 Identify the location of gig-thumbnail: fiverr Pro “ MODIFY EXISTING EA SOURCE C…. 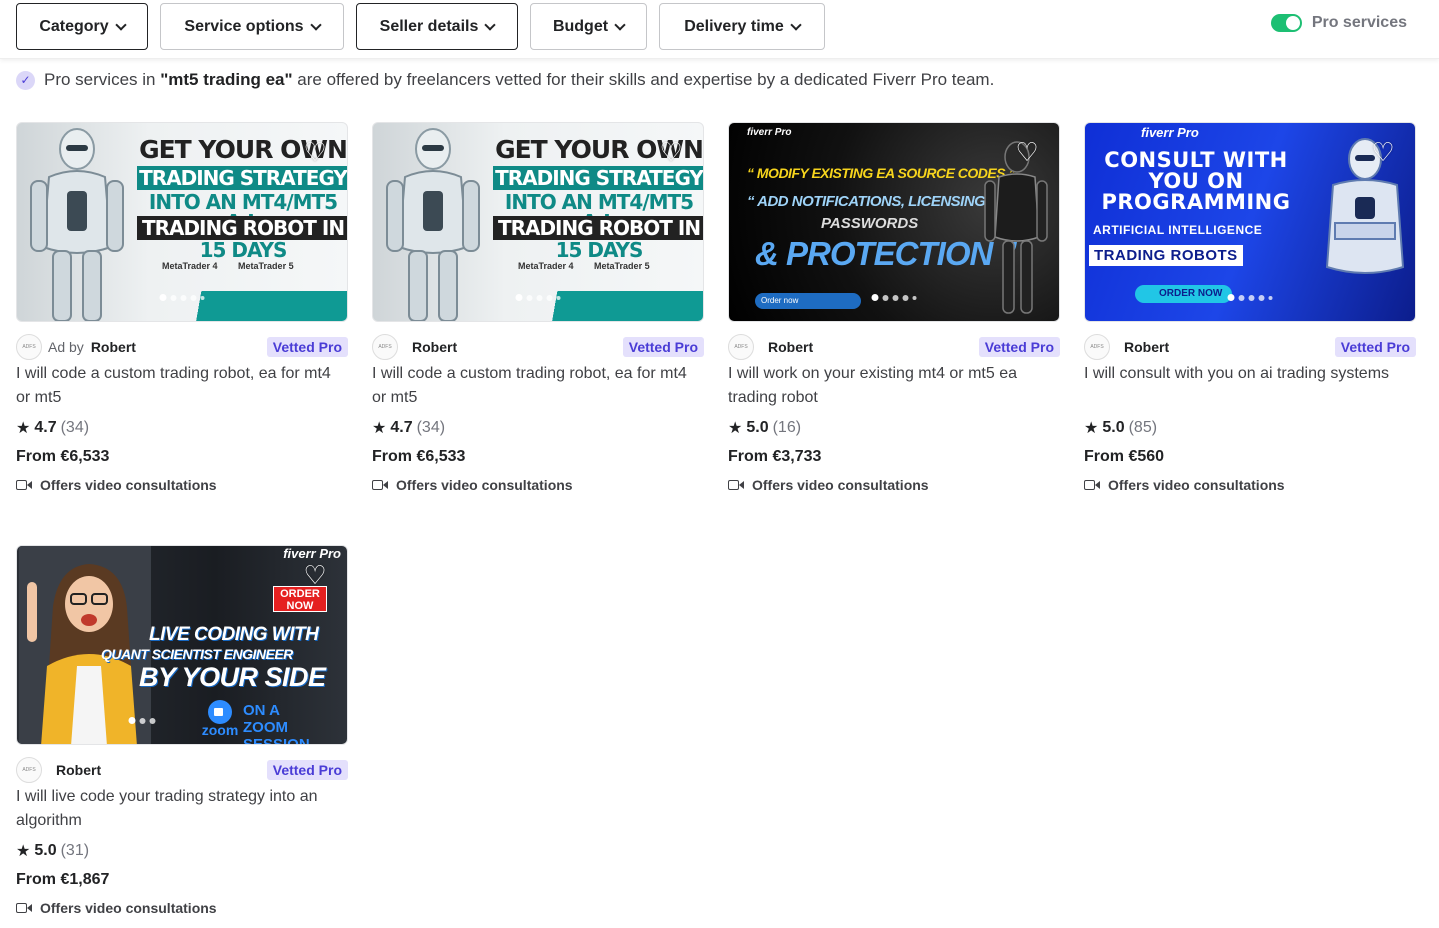
(894, 222).